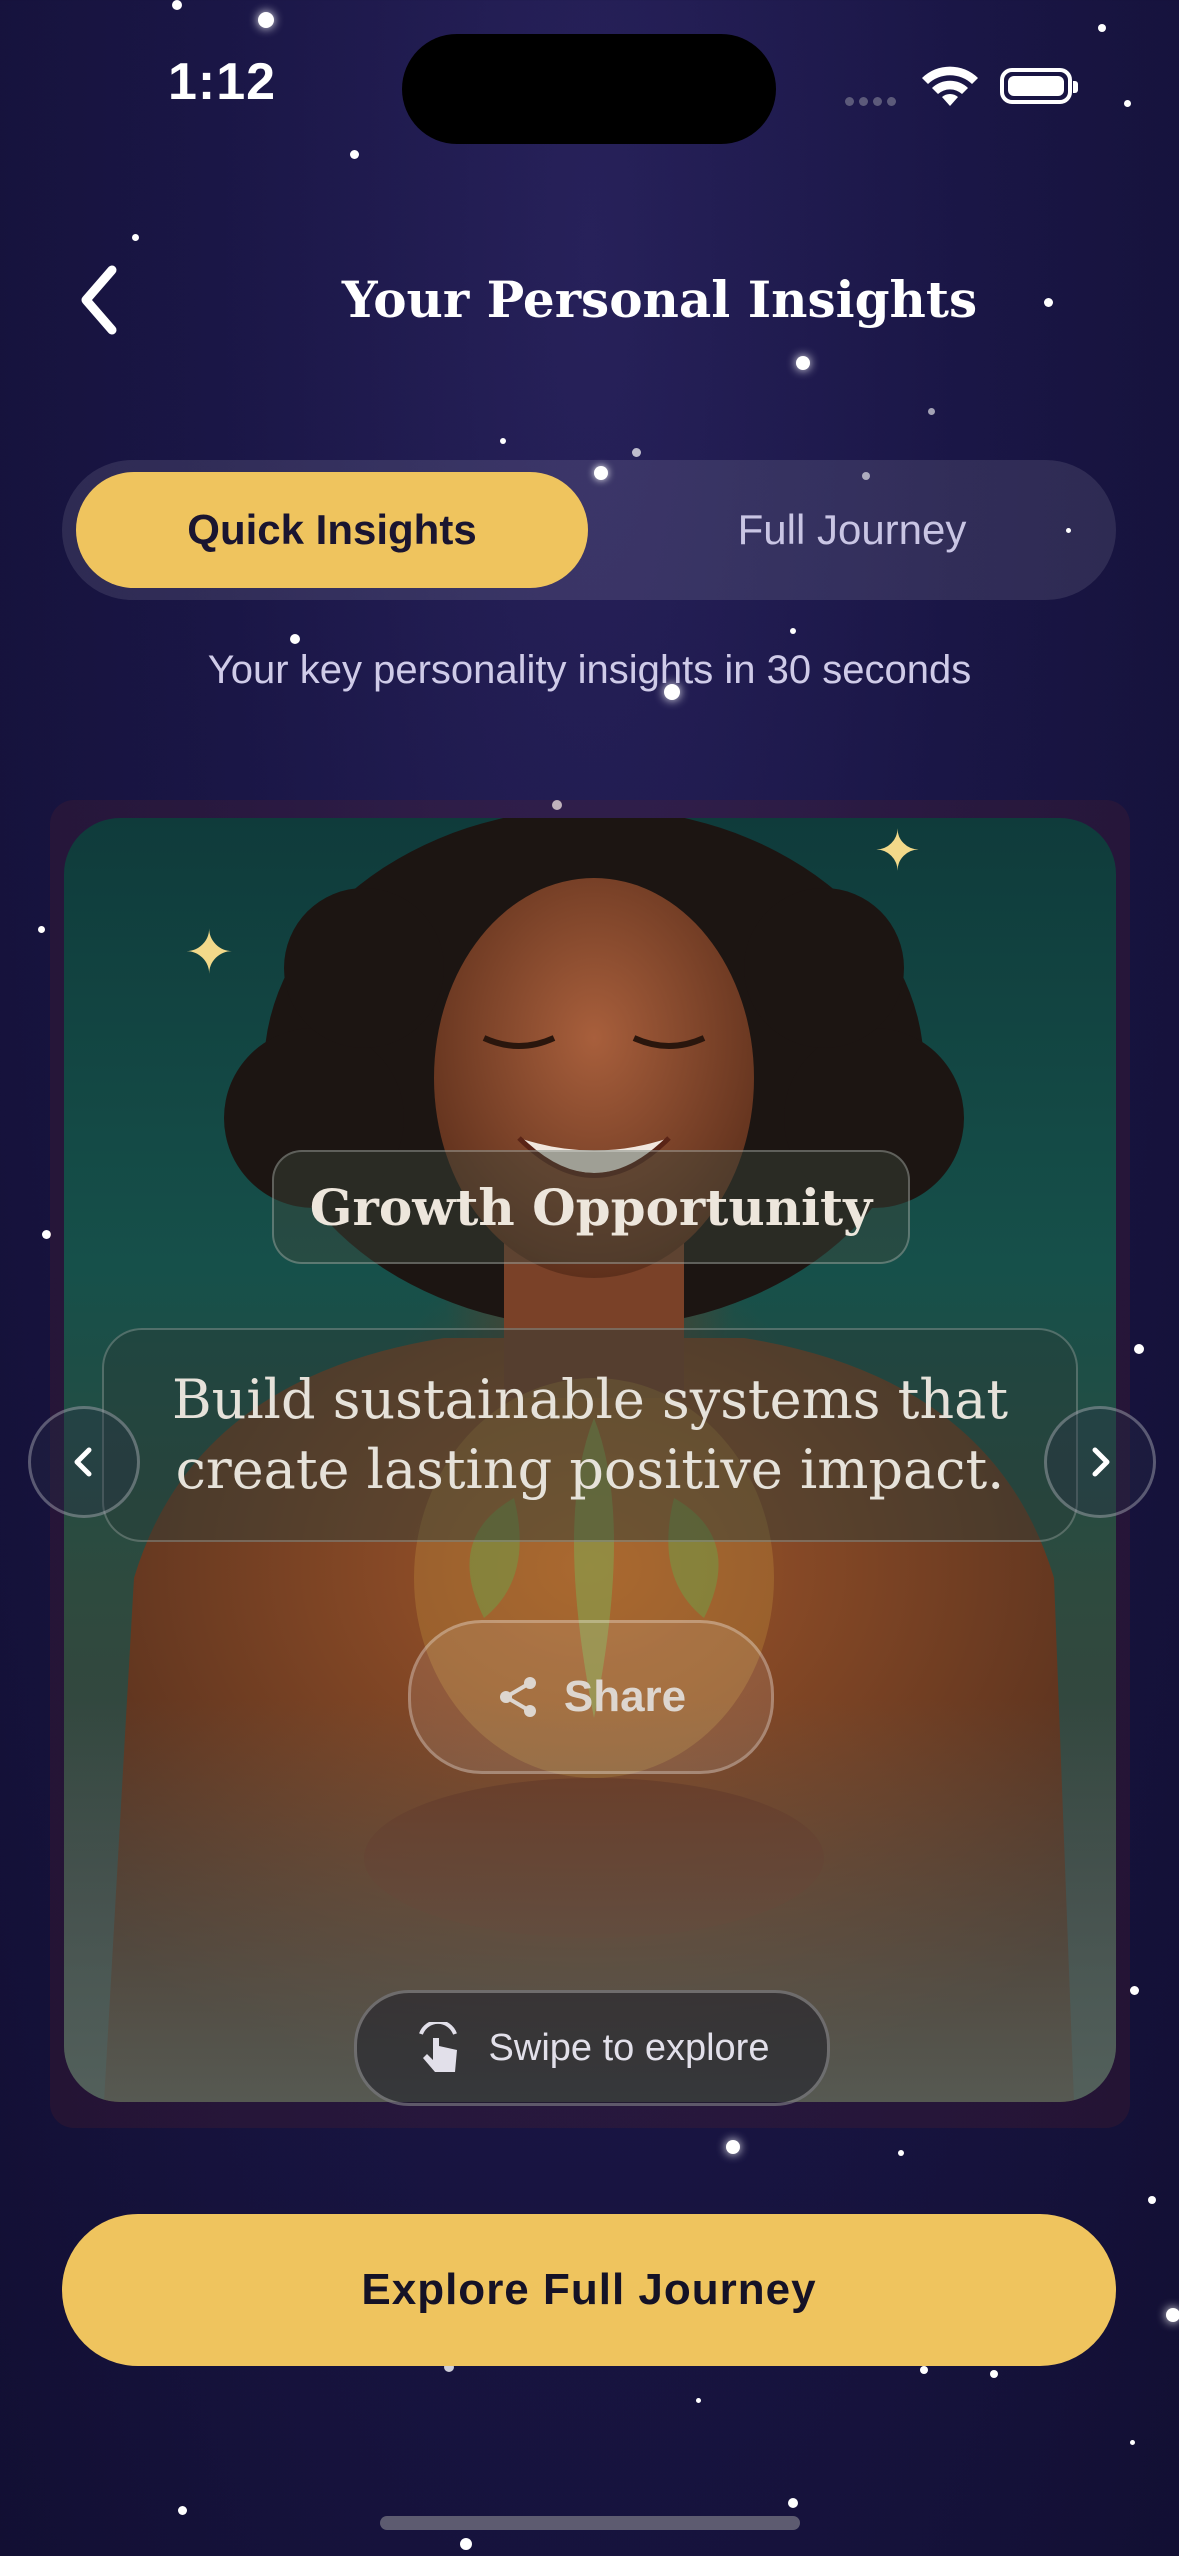 This screenshot has height=2556, width=1179. I want to click on page-title: Your Personal Insights, so click(659, 299).